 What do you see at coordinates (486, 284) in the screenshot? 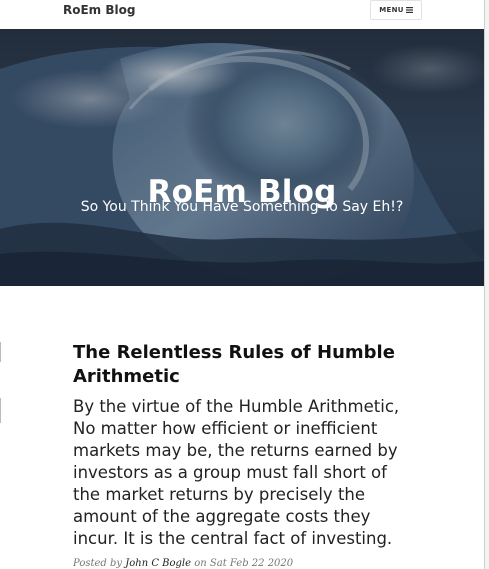
I see `right-scroll-edge` at bounding box center [486, 284].